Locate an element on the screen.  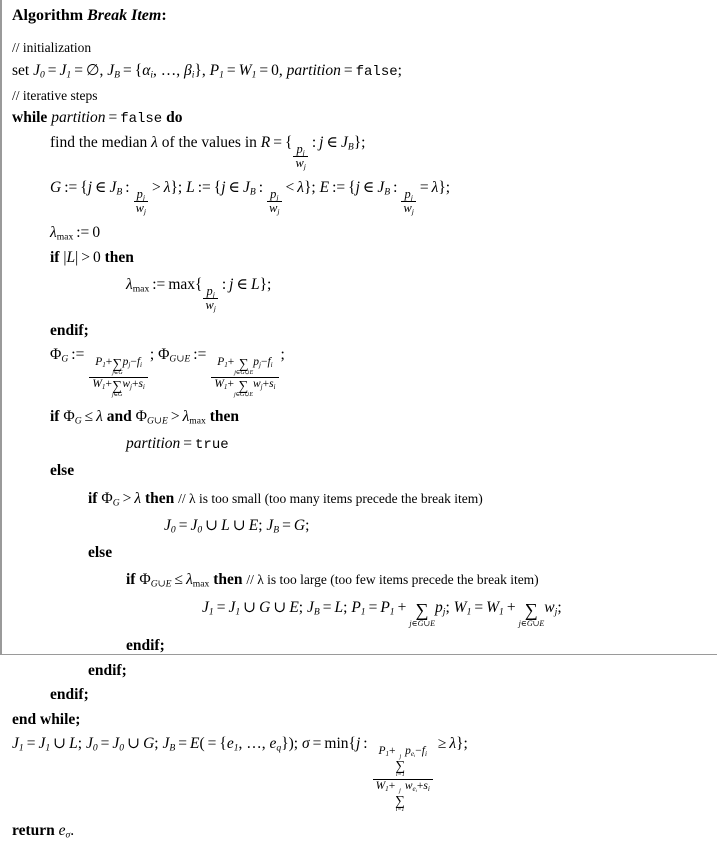
statement-set-partition-true: partition = true is located at coordinates (177, 444).